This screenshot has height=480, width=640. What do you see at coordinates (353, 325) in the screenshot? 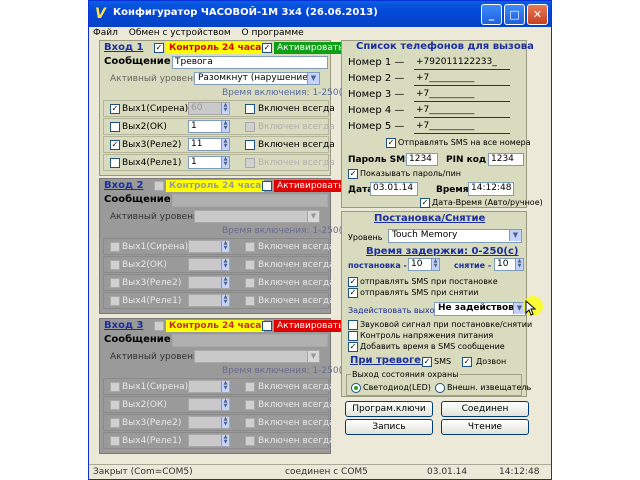
I see `sound-checkbox` at bounding box center [353, 325].